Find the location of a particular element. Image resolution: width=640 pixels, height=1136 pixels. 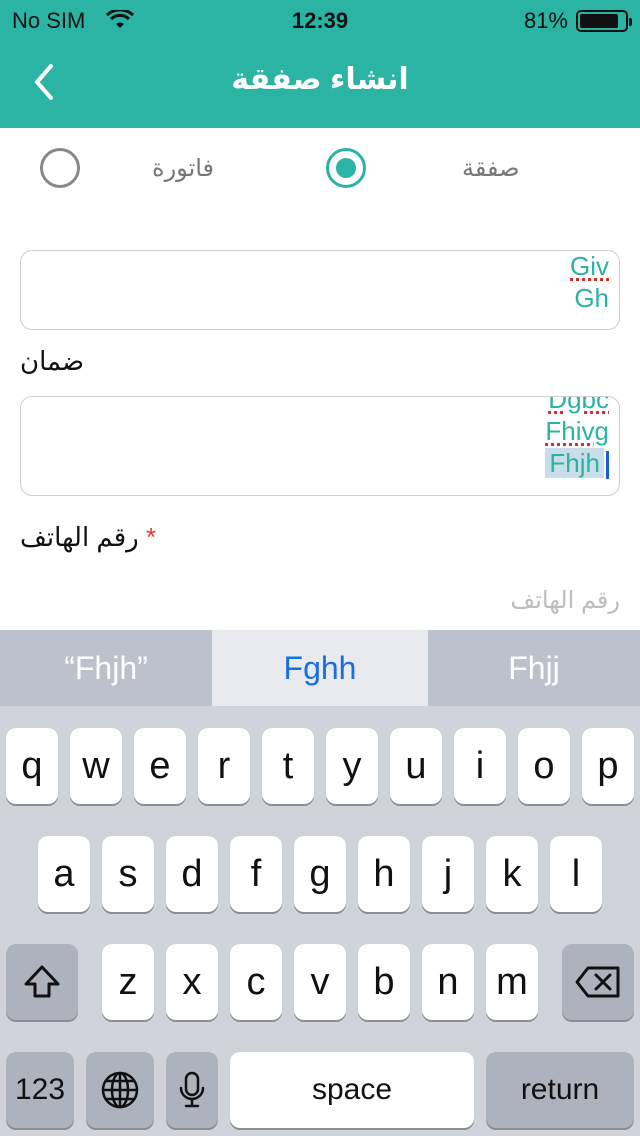

space-key: space is located at coordinates (352, 1090).